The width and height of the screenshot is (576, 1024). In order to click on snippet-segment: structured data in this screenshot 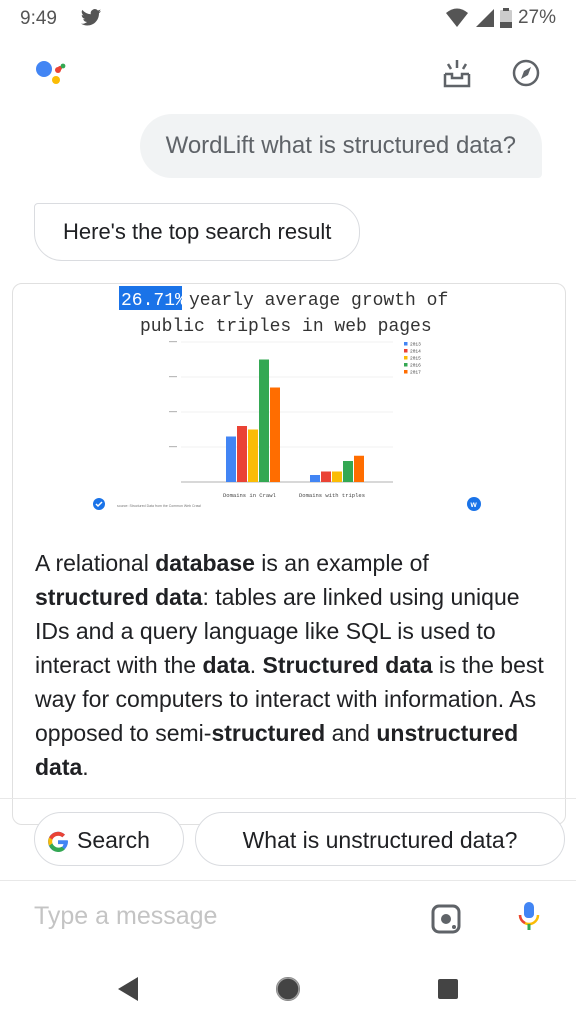, I will do `click(119, 597)`.